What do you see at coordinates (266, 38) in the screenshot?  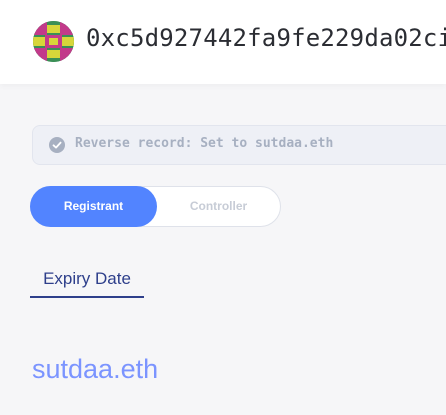 I see `account-address: 0xc5d927442fa9fe229da02ci` at bounding box center [266, 38].